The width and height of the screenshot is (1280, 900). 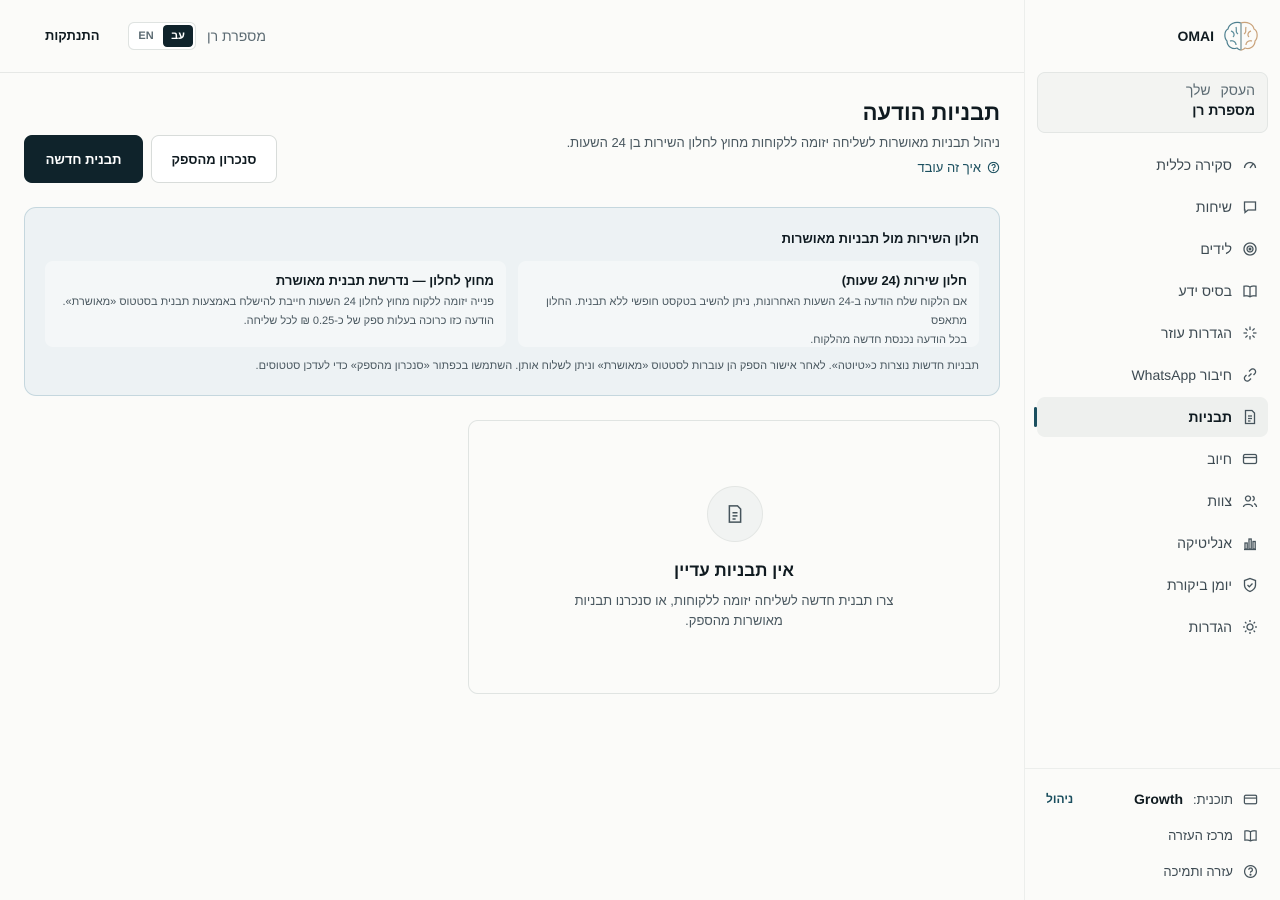 I want to click on empty-state-icon-badge, so click(x=735, y=514).